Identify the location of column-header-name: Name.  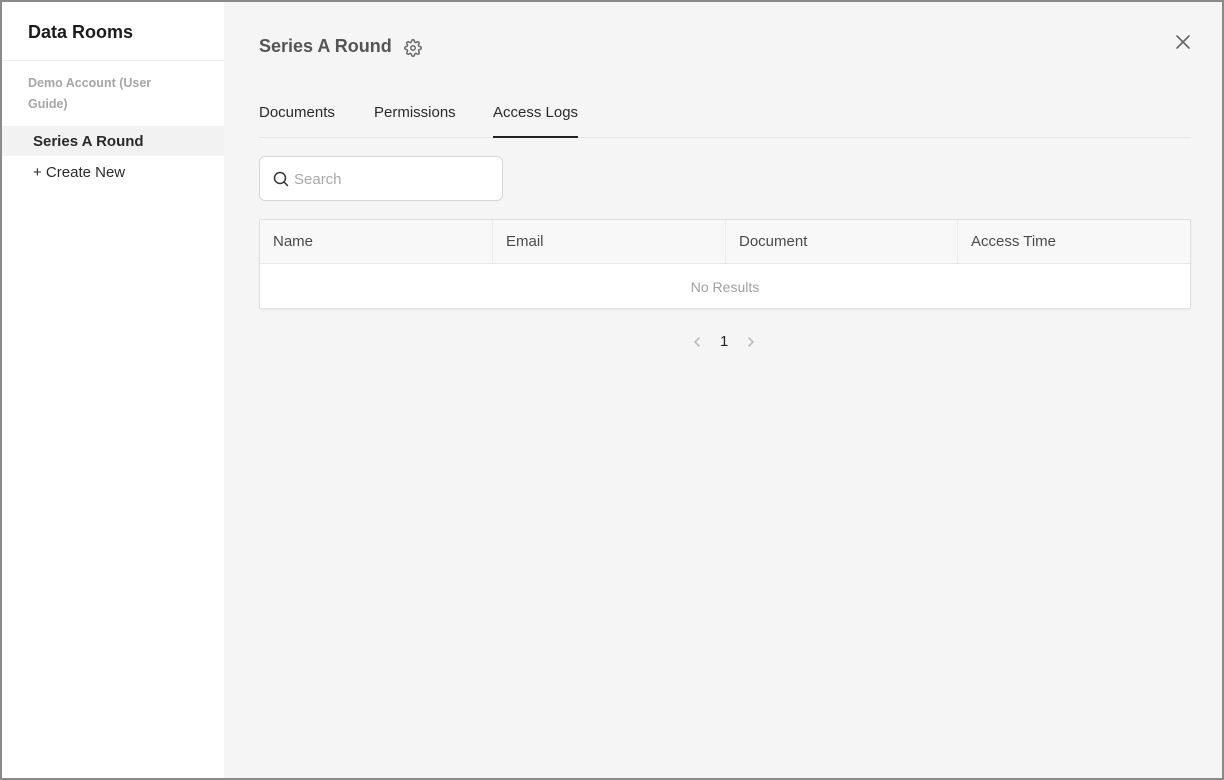
(293, 241).